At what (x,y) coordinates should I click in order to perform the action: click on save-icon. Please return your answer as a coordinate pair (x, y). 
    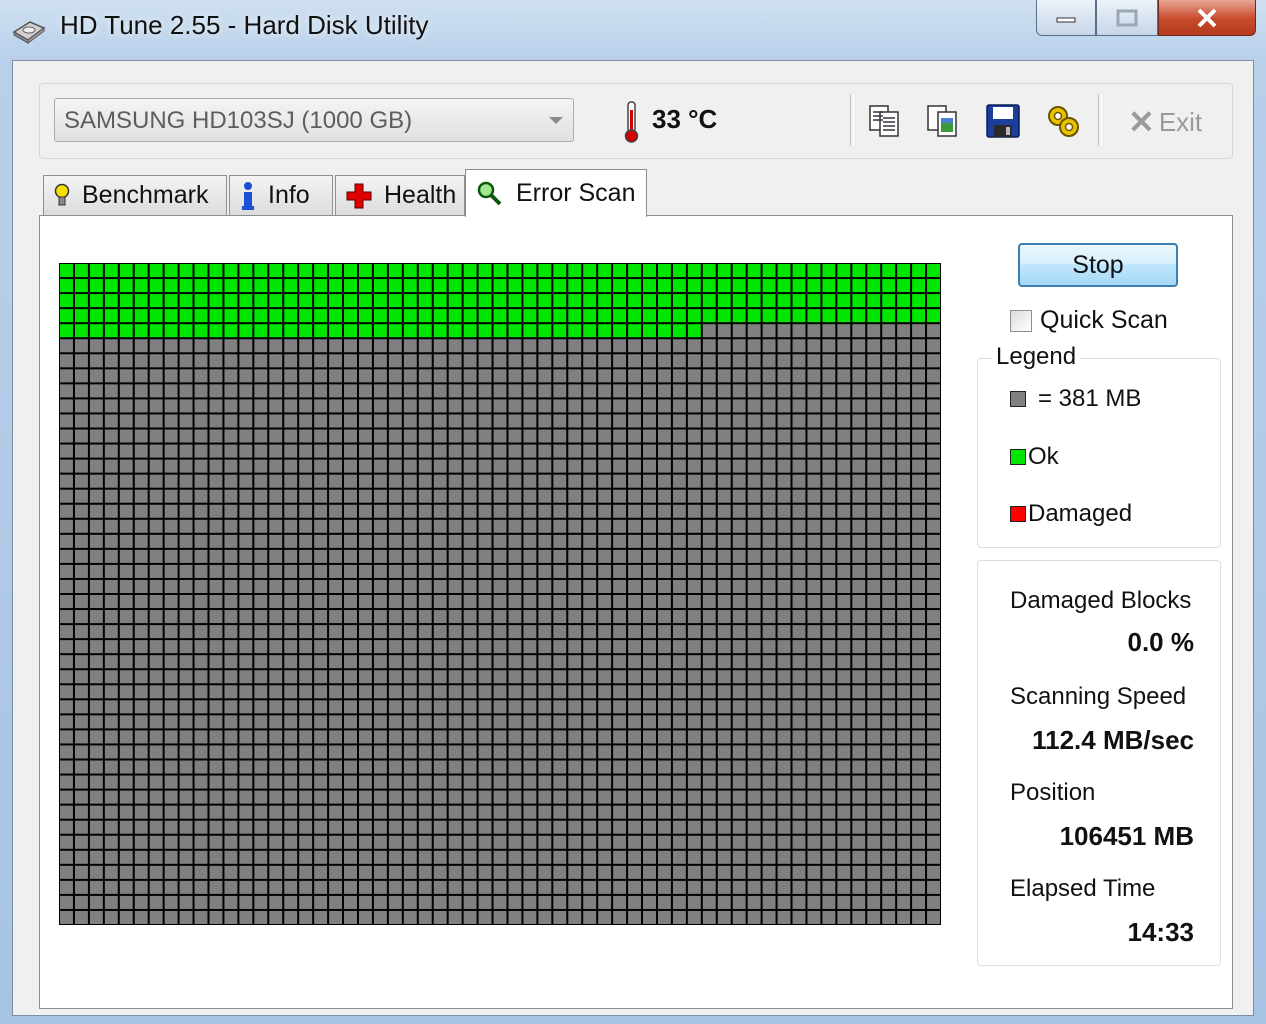
    Looking at the image, I should click on (1003, 121).